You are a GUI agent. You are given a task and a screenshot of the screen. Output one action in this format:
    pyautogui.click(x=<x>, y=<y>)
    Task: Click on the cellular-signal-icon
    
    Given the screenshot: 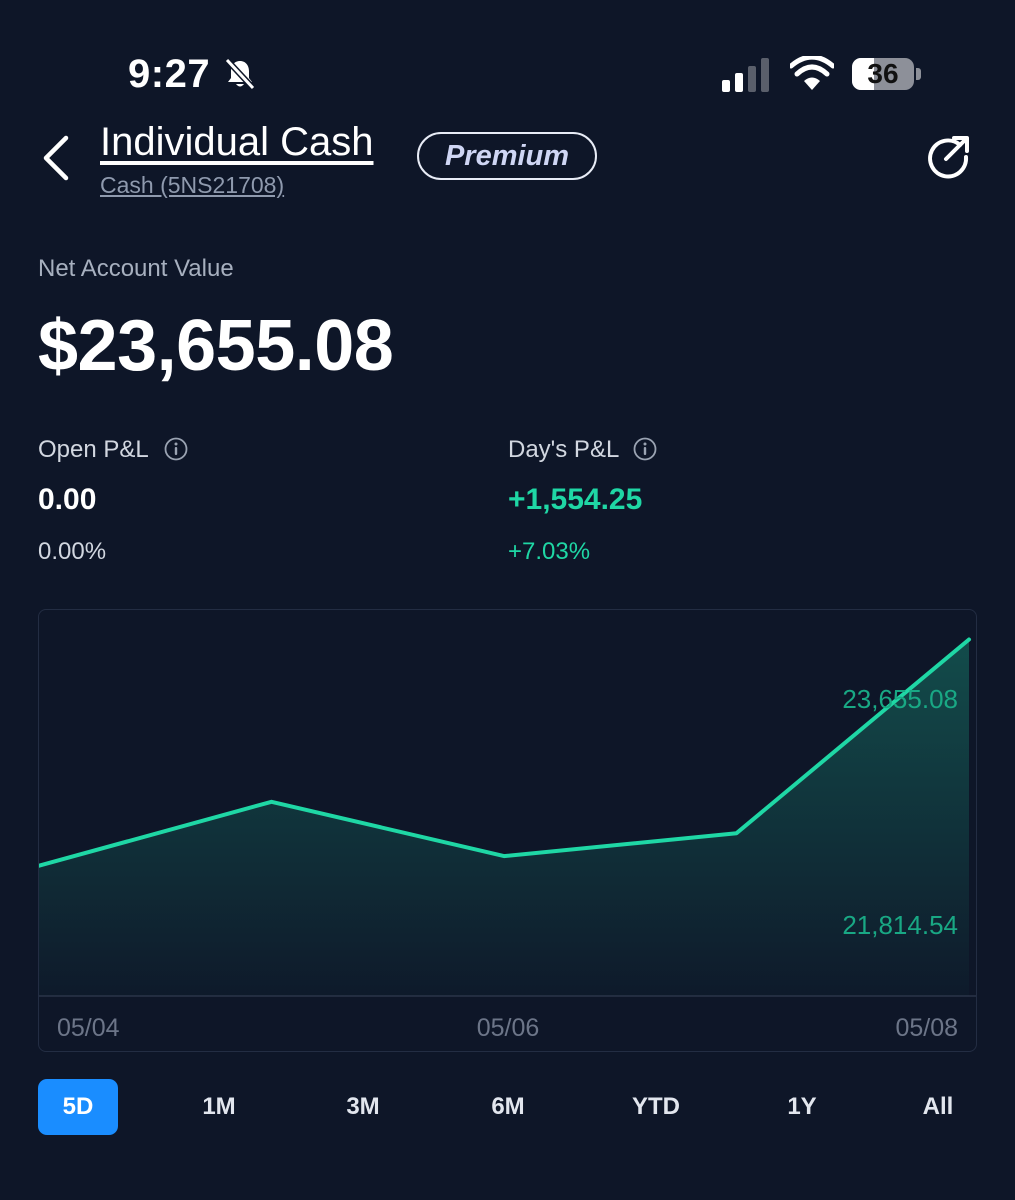 What is the action you would take?
    pyautogui.click(x=745, y=75)
    